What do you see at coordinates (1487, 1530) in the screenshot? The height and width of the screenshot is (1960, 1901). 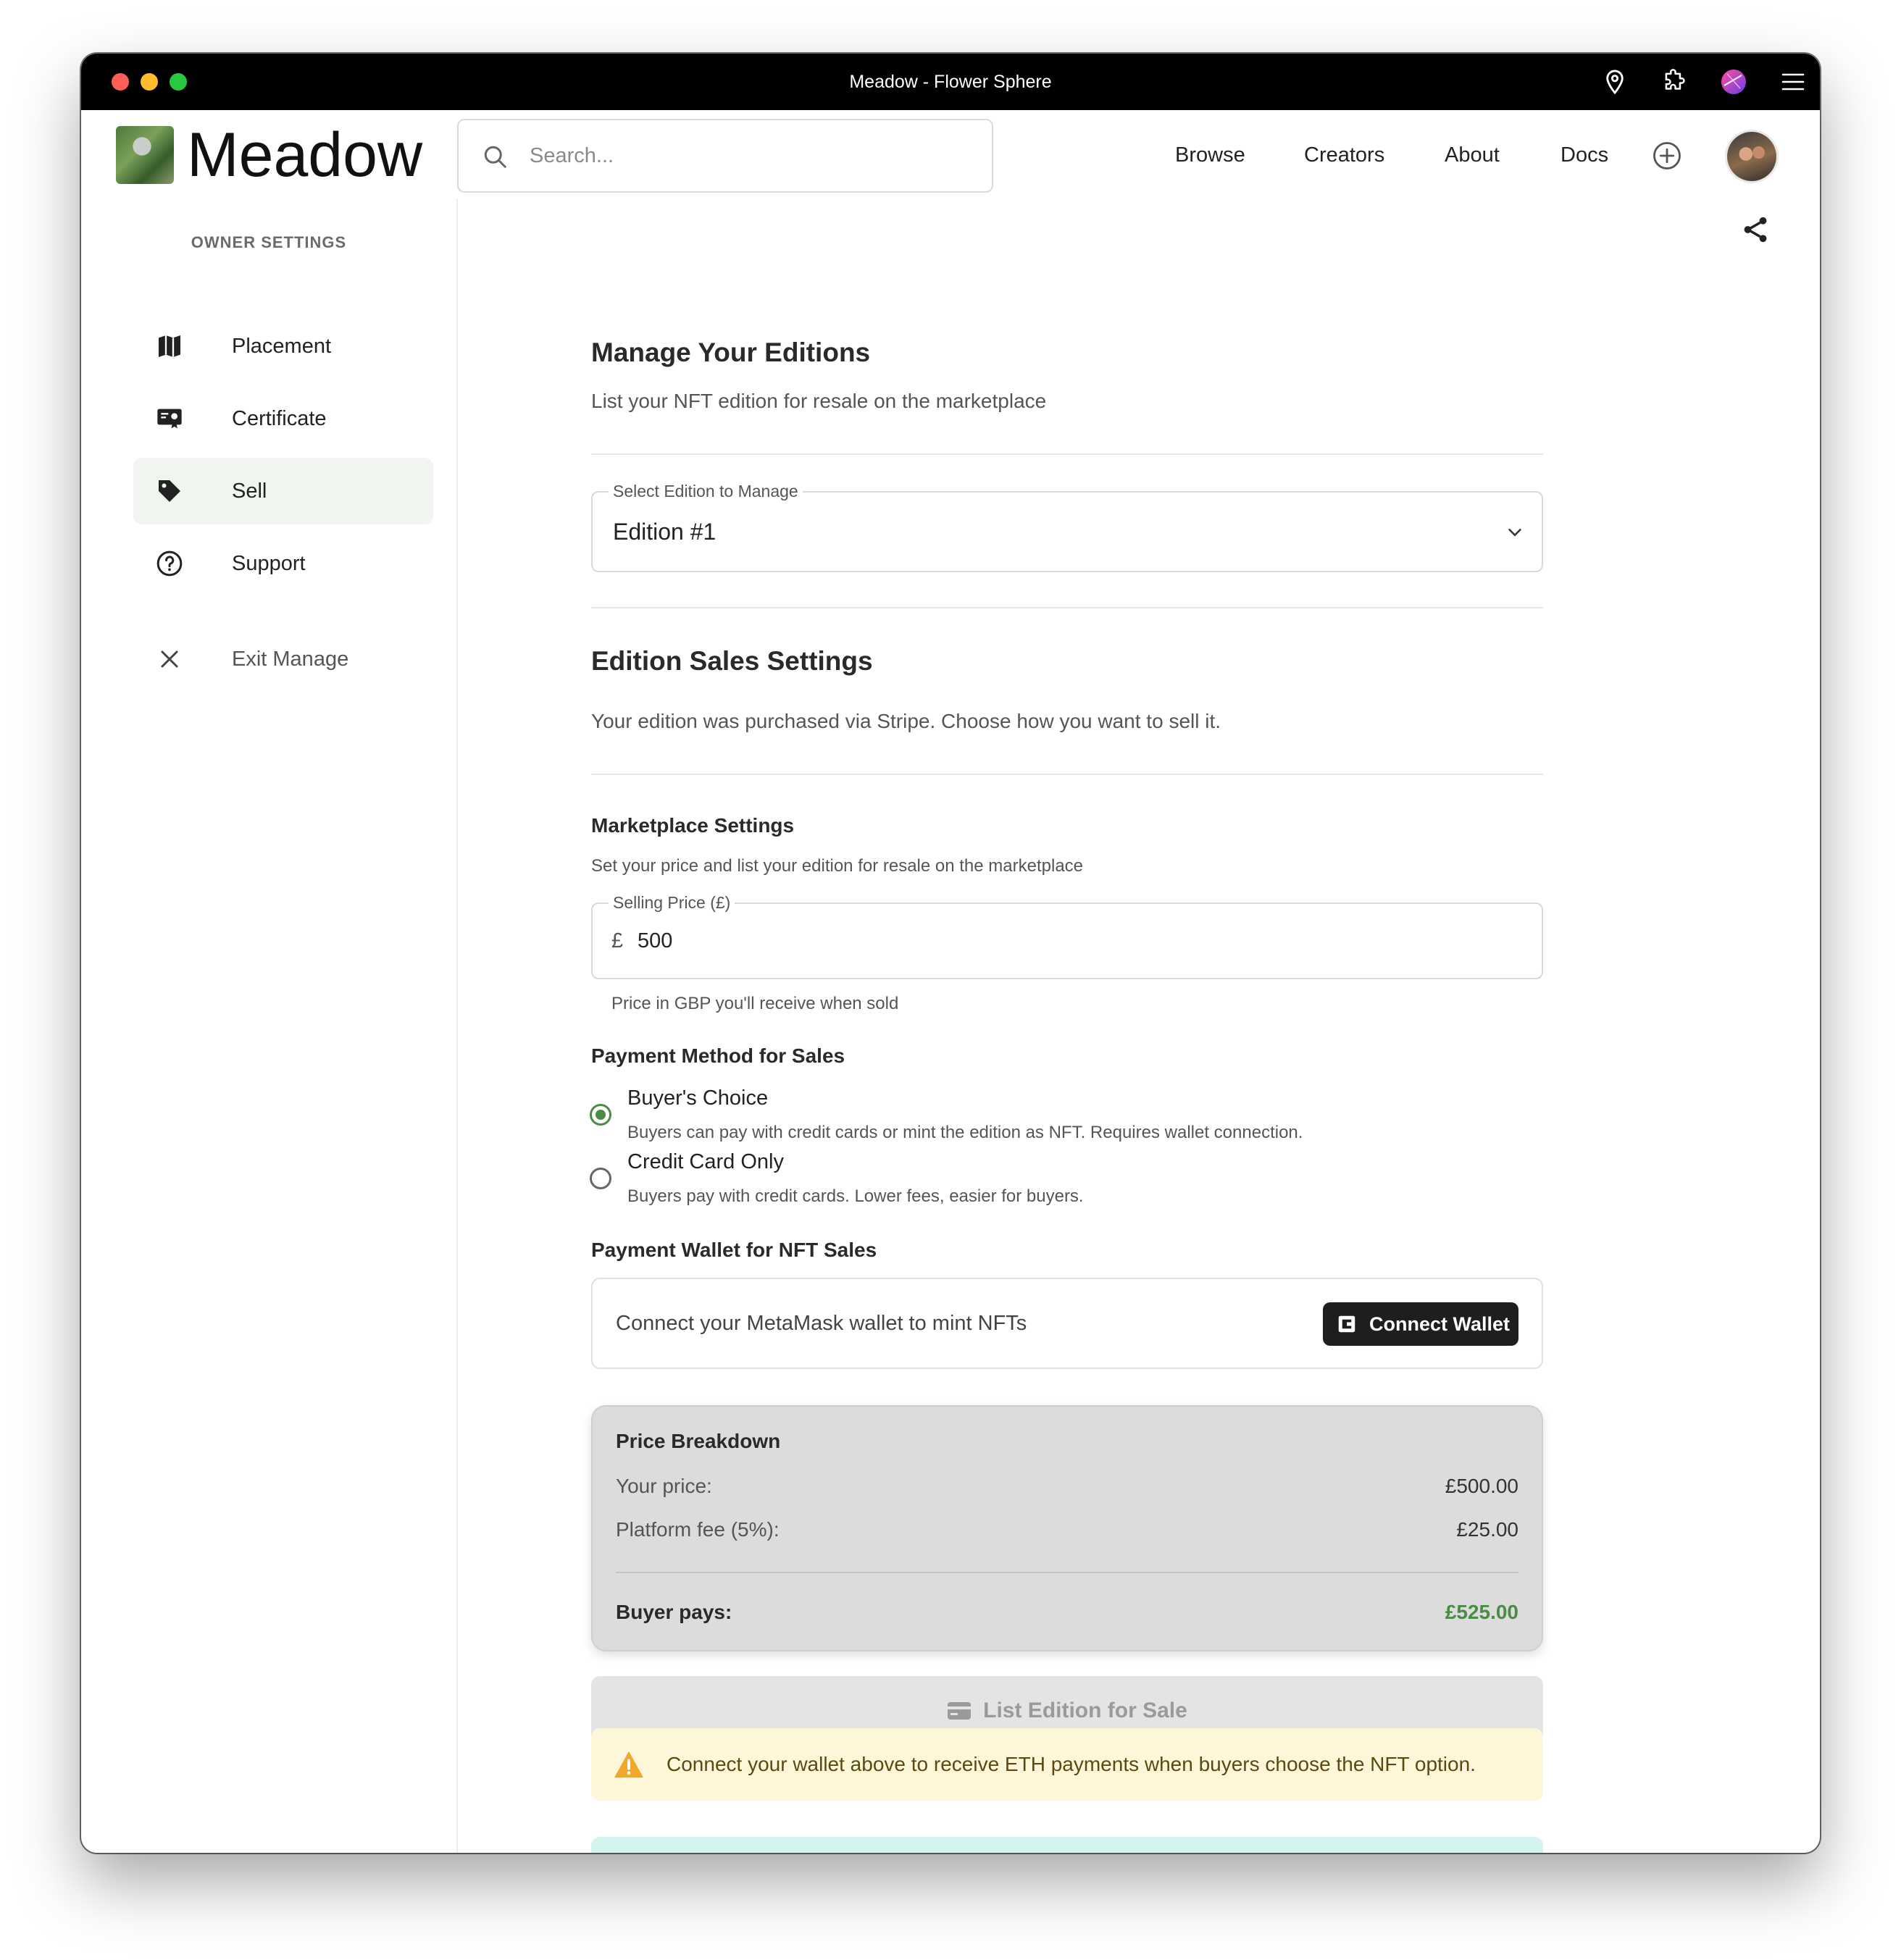 I see `platform-fee-value: £25.00` at bounding box center [1487, 1530].